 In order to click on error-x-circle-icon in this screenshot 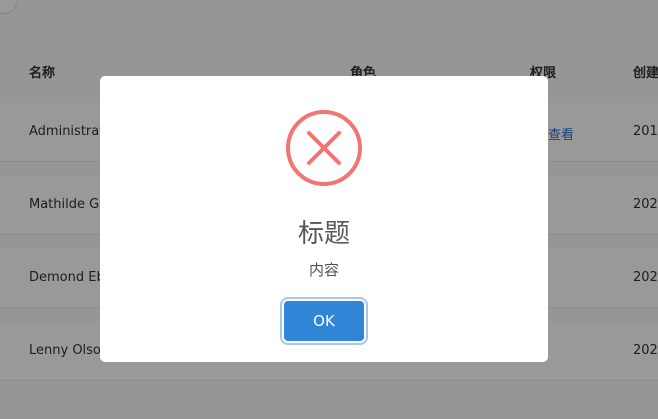, I will do `click(324, 148)`.